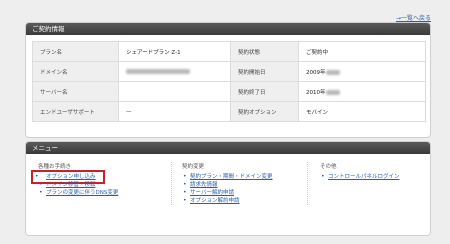 The height and width of the screenshot is (244, 450). I want to click on start-date-value: 2009年, so click(362, 71).